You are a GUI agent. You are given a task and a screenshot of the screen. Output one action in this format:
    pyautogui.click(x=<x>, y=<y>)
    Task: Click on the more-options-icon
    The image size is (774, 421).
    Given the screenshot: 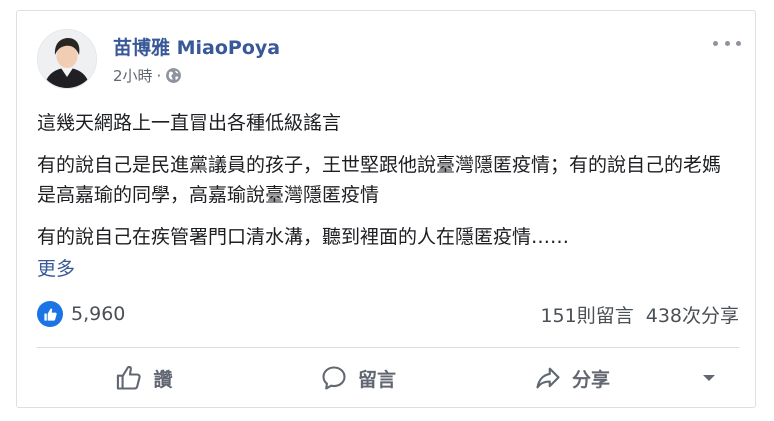 What is the action you would take?
    pyautogui.click(x=727, y=43)
    